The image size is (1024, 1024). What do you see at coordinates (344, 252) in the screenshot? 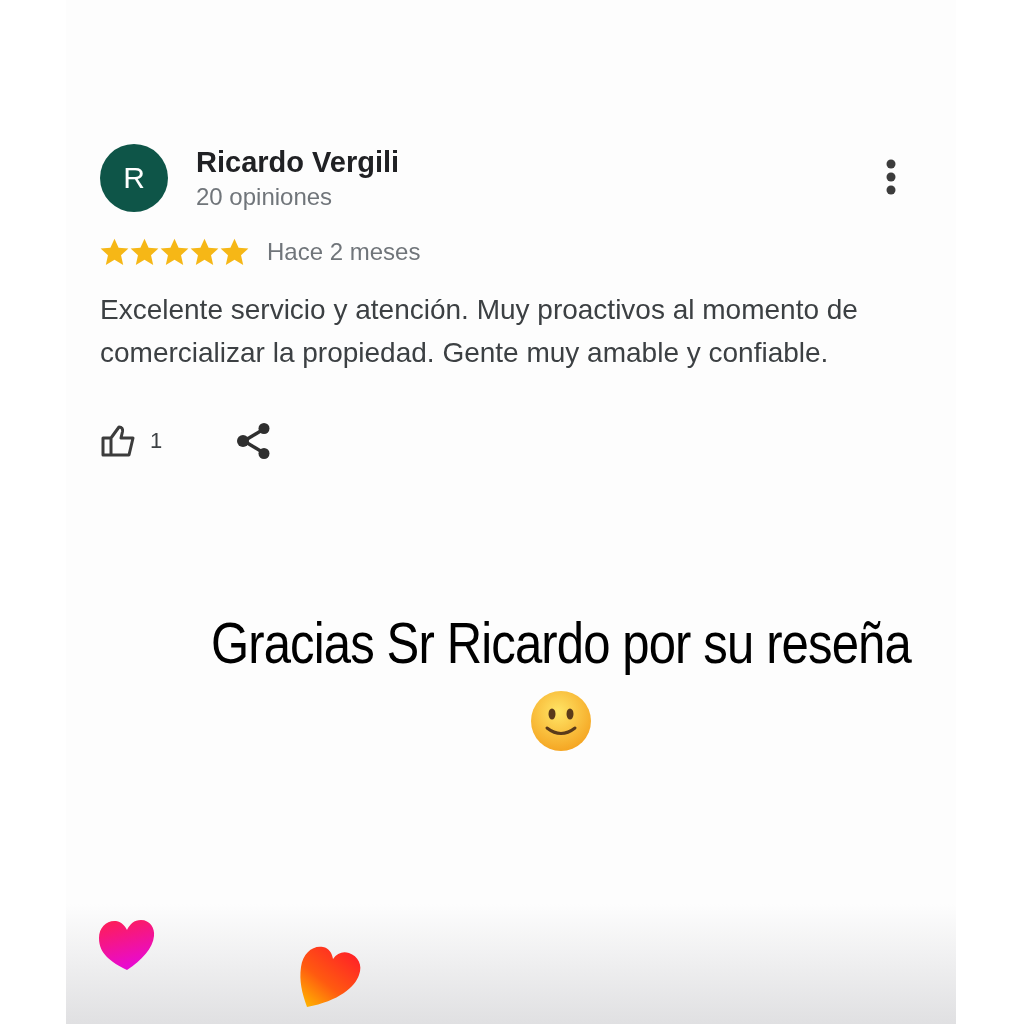
I see `review-date: Hace 2 meses` at bounding box center [344, 252].